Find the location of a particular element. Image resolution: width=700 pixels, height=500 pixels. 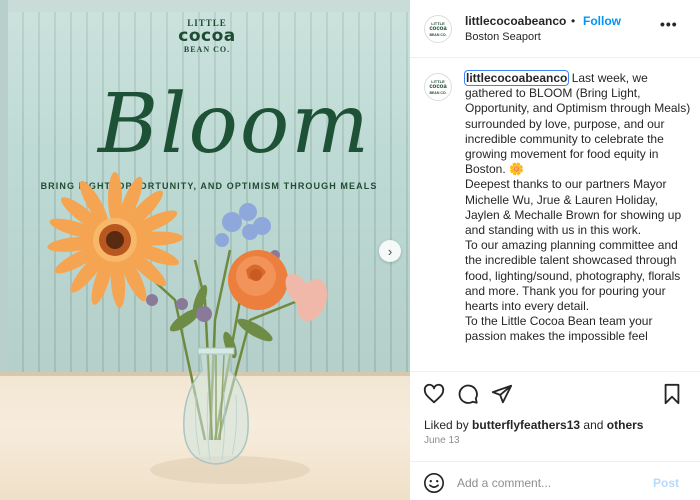

caption-avatar: LITTLE cocoa BEAN CO. is located at coordinates (438, 87).